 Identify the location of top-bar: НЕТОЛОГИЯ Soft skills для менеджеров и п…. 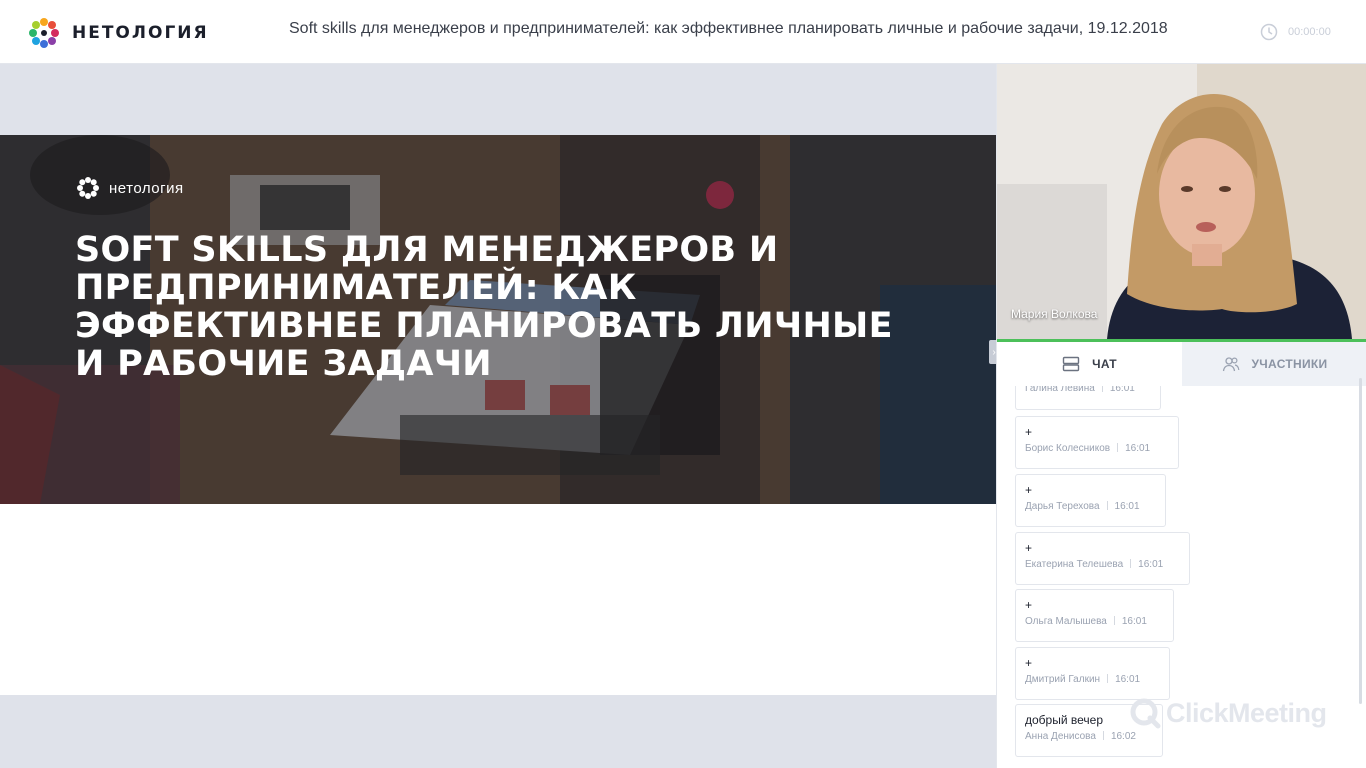
(683, 32).